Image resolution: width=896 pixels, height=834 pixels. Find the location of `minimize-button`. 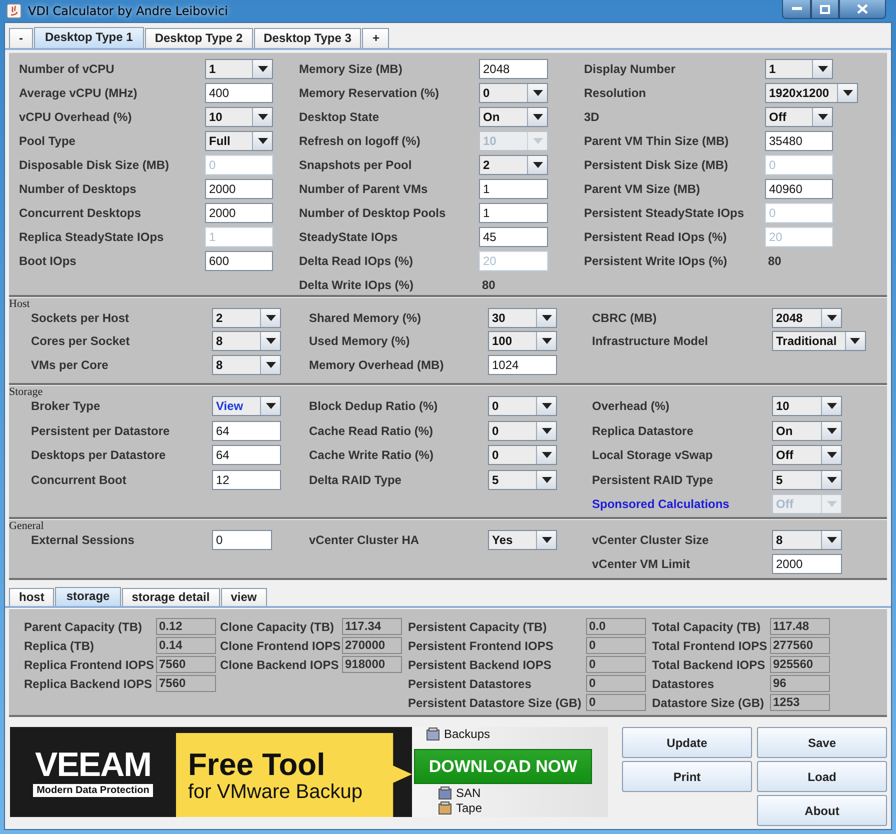

minimize-button is located at coordinates (796, 9).